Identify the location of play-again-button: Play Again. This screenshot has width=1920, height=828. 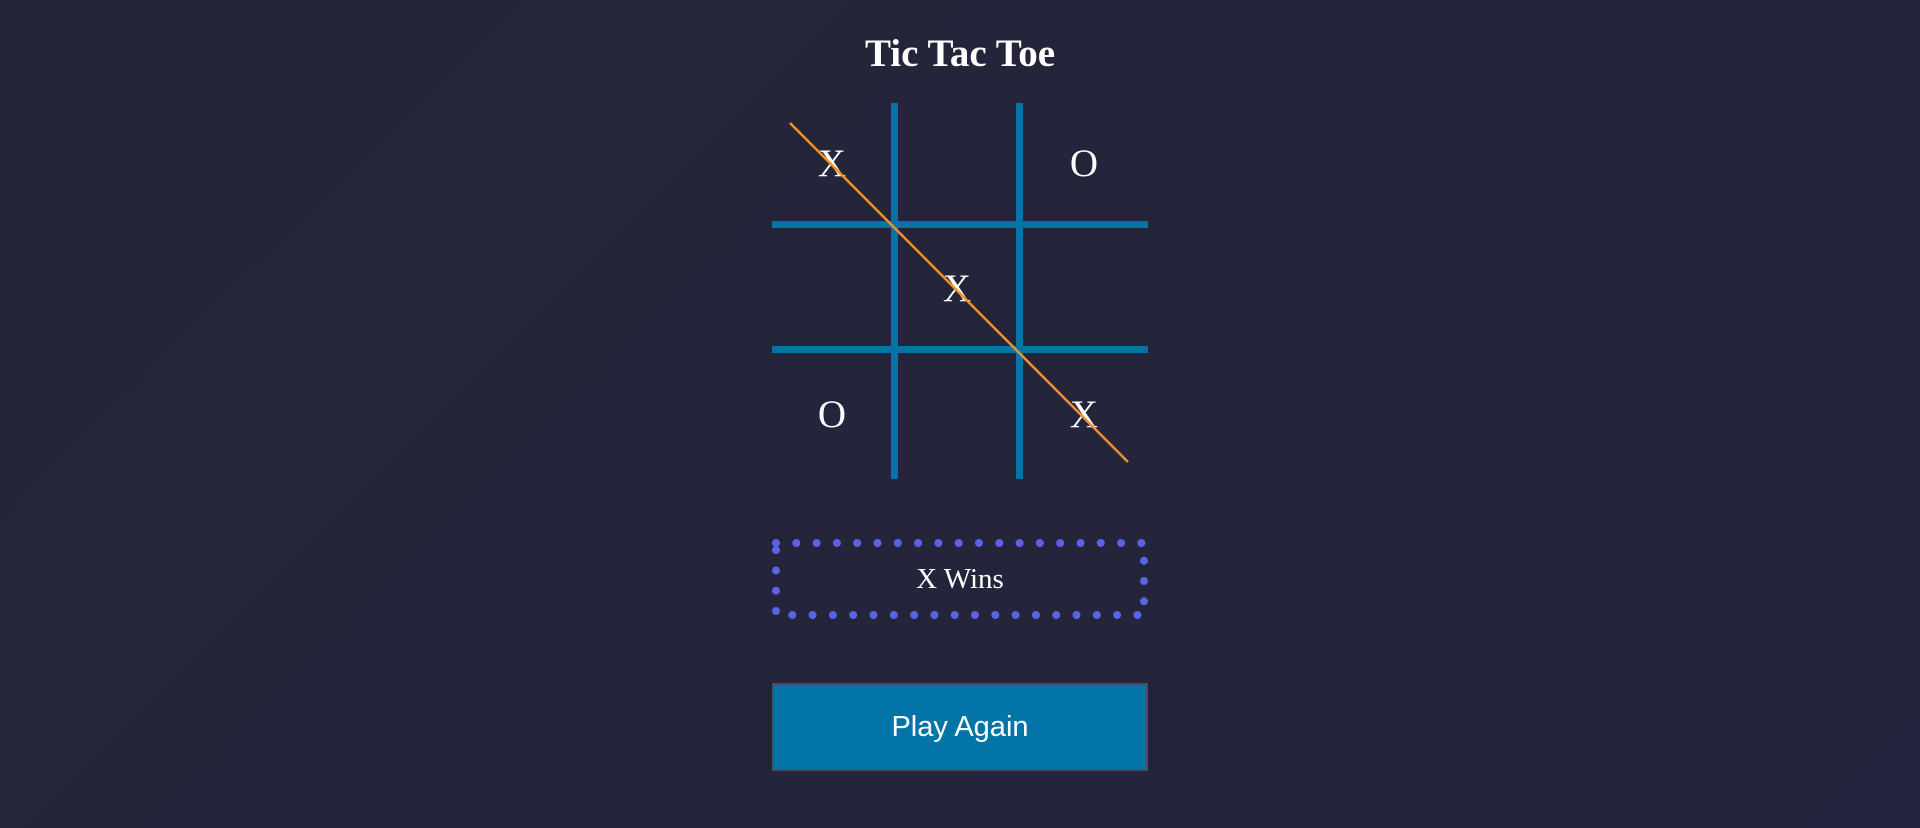
(960, 727).